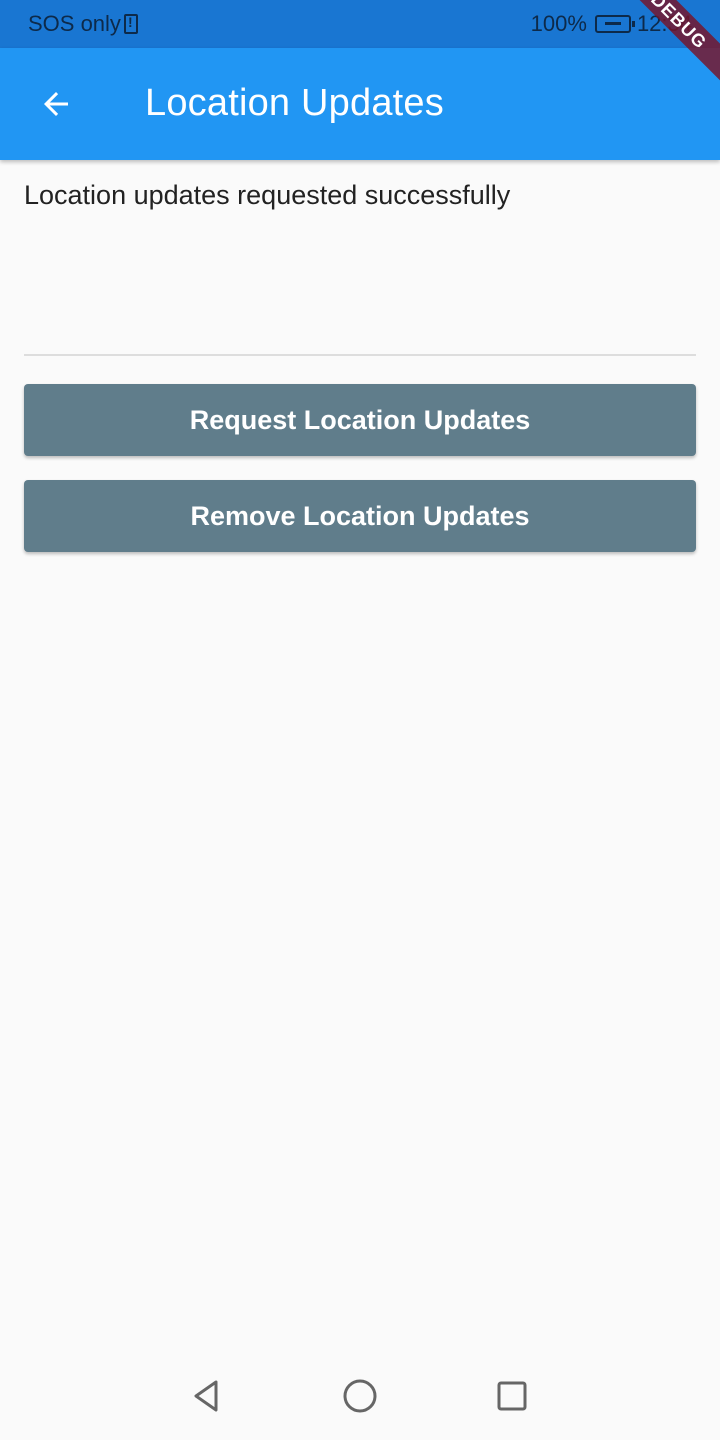 The image size is (720, 1440). What do you see at coordinates (360, 516) in the screenshot?
I see `remove-location-updates-button: Remove Location Updates` at bounding box center [360, 516].